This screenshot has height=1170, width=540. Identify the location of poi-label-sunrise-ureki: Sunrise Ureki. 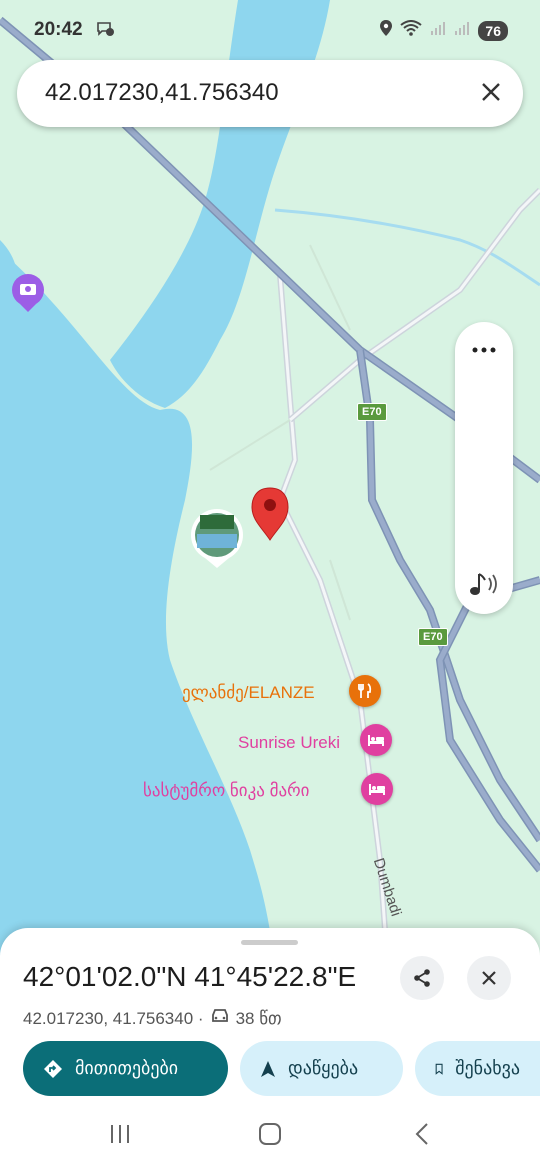
(289, 743).